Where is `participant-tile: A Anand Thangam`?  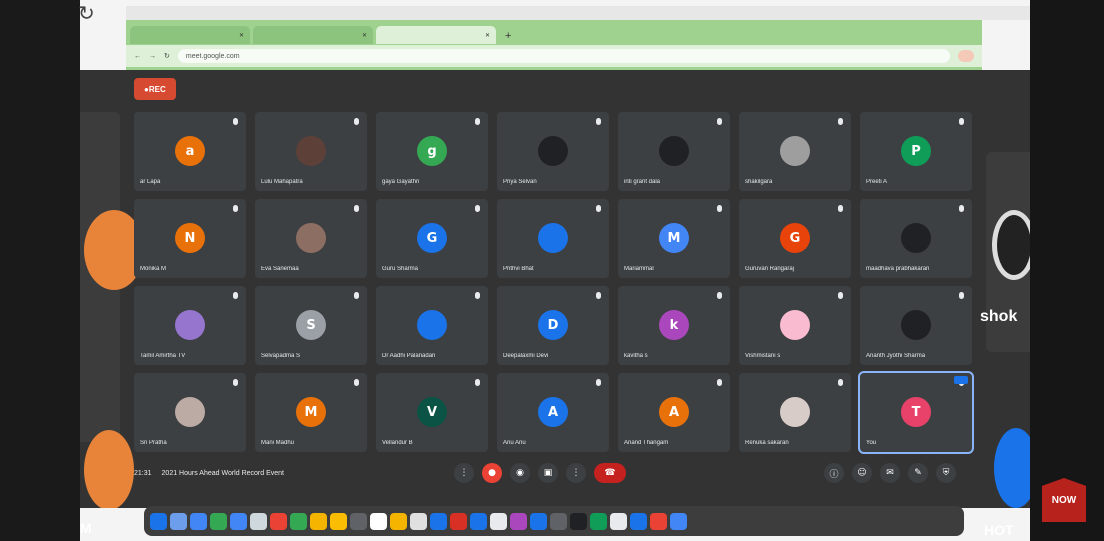
participant-tile: A Anand Thangam is located at coordinates (674, 412).